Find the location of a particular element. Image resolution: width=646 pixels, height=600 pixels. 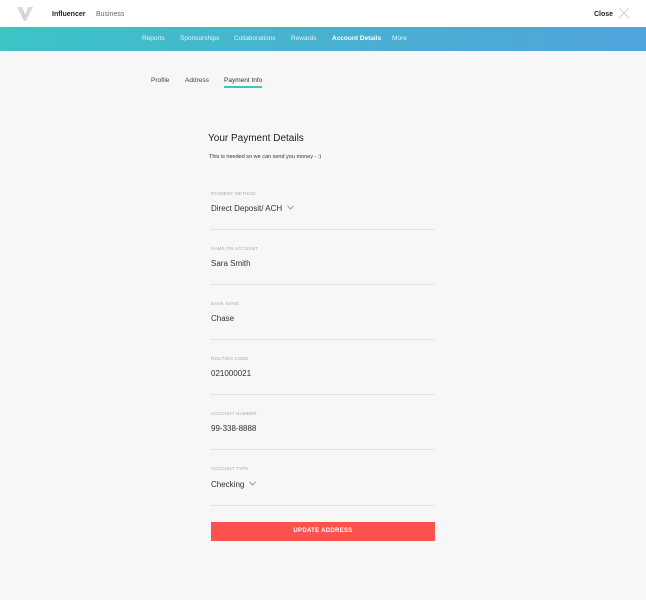

nav-item-account-details: Account Details is located at coordinates (356, 39).